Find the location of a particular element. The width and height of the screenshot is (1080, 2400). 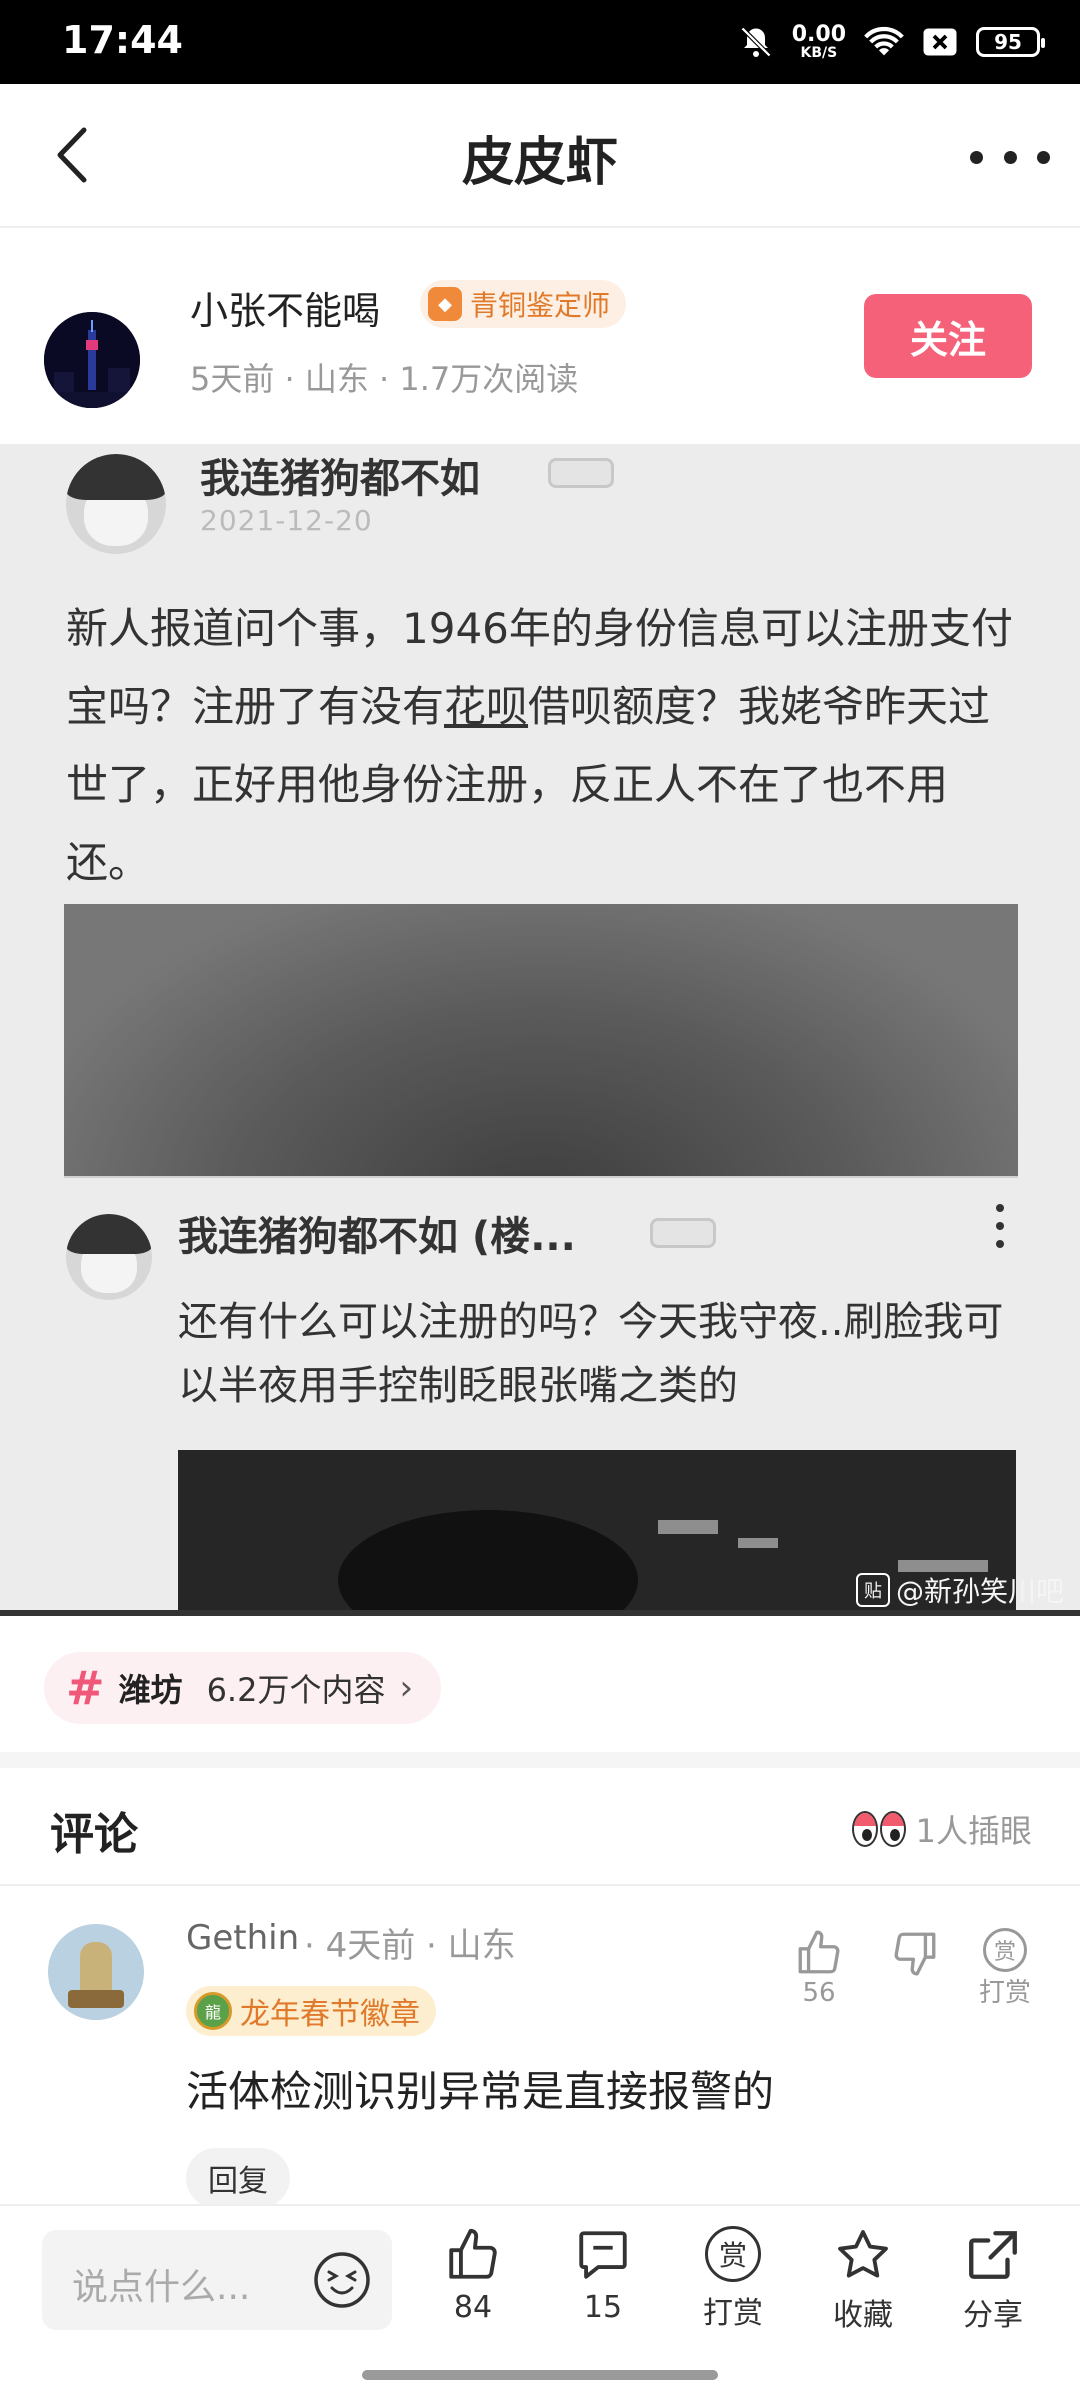

comment-dislike-button is located at coordinates (915, 1953).